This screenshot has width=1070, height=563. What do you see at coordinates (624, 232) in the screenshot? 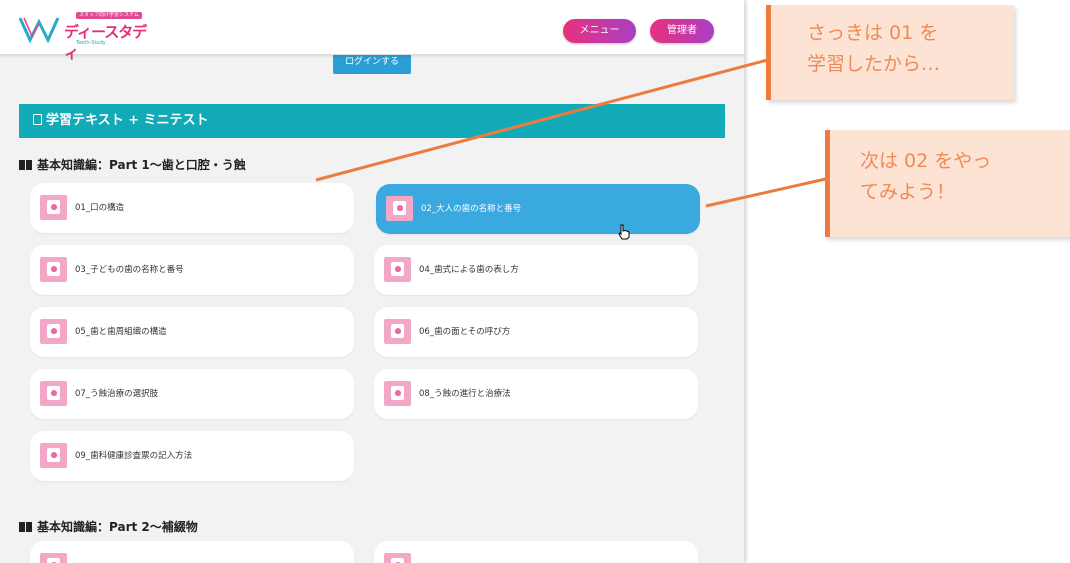
I see `hand-pointer-icon` at bounding box center [624, 232].